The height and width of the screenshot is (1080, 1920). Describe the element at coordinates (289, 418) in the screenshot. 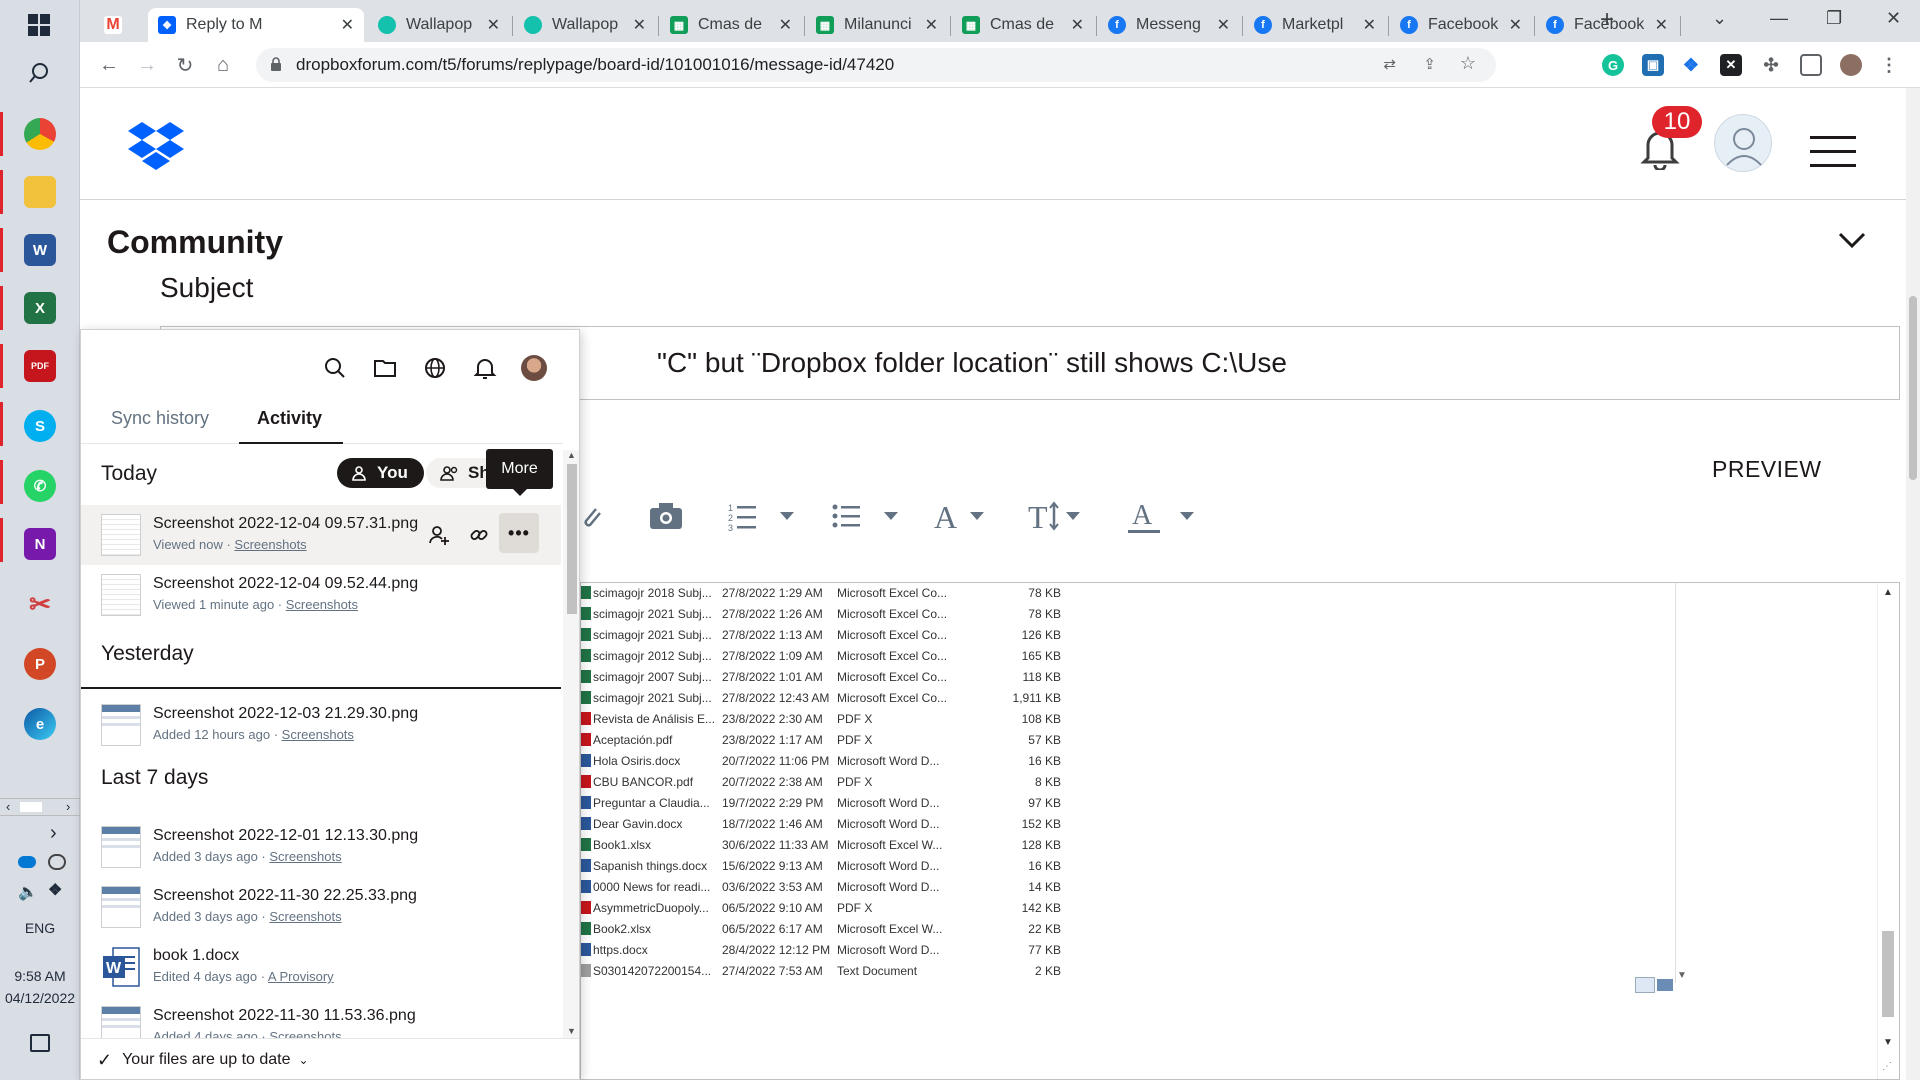

I see `tab-activity: Activity` at that location.